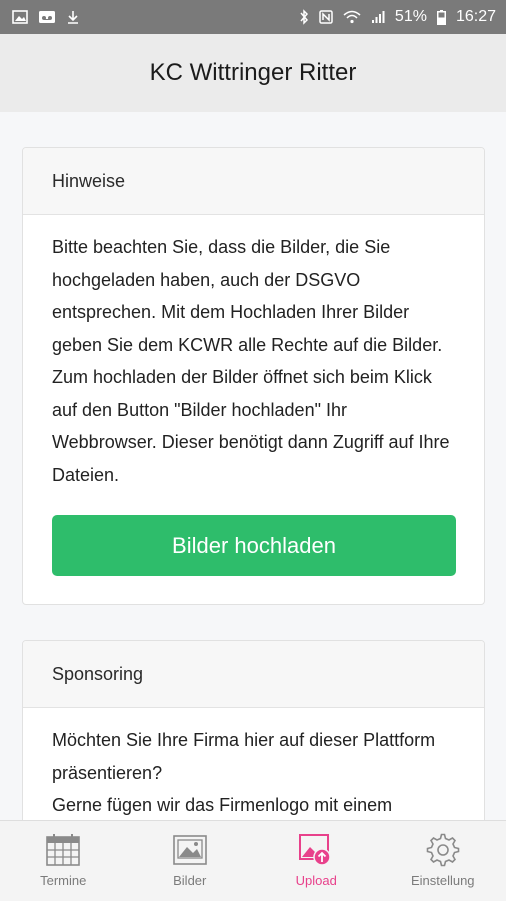 This screenshot has height=901, width=506. What do you see at coordinates (253, 804) in the screenshot?
I see `sponsoring-text-line2: Gerne fügen wir das Firmenlogo mit einem` at bounding box center [253, 804].